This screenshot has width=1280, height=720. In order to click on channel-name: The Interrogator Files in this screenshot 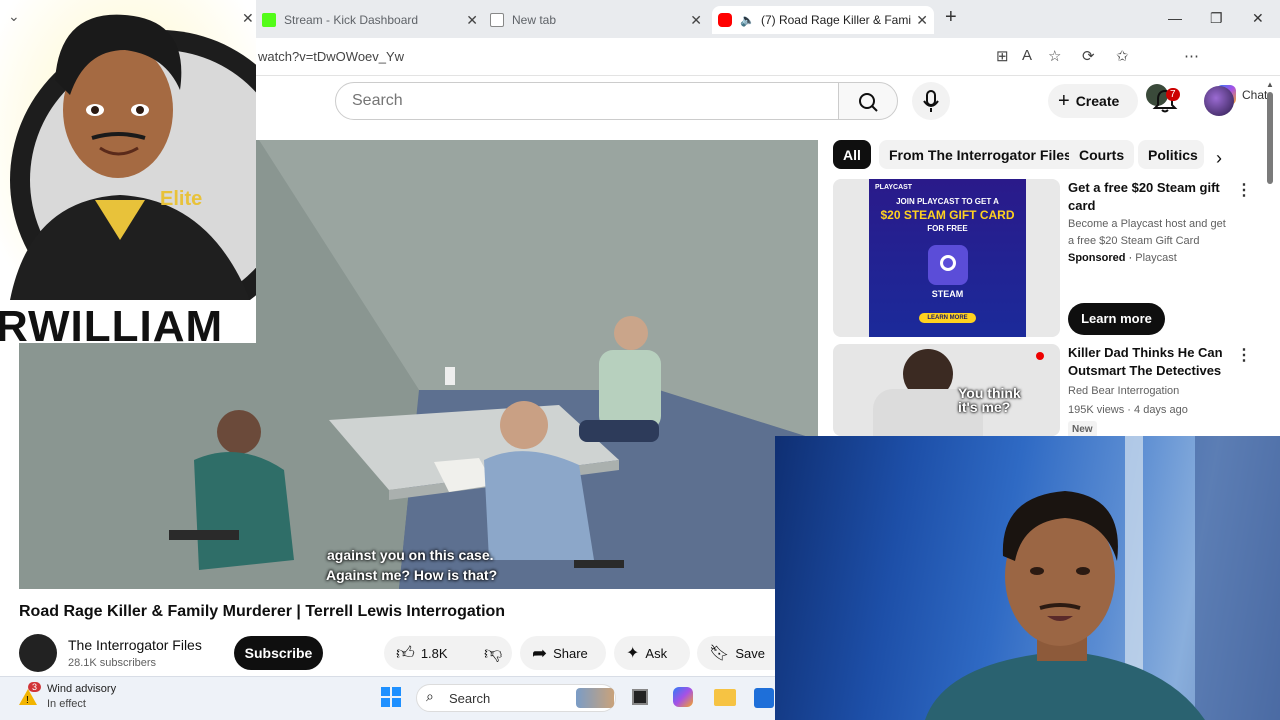, I will do `click(135, 645)`.